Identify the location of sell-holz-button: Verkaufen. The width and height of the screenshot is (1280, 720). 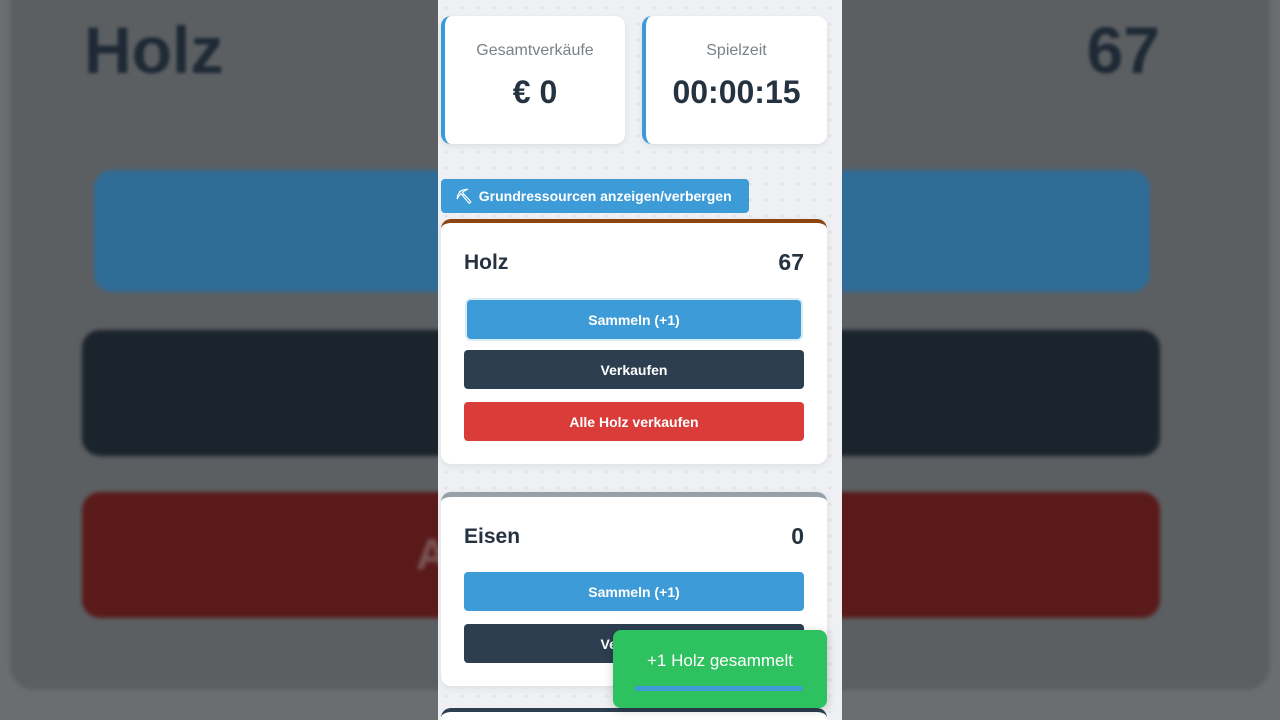
(634, 369).